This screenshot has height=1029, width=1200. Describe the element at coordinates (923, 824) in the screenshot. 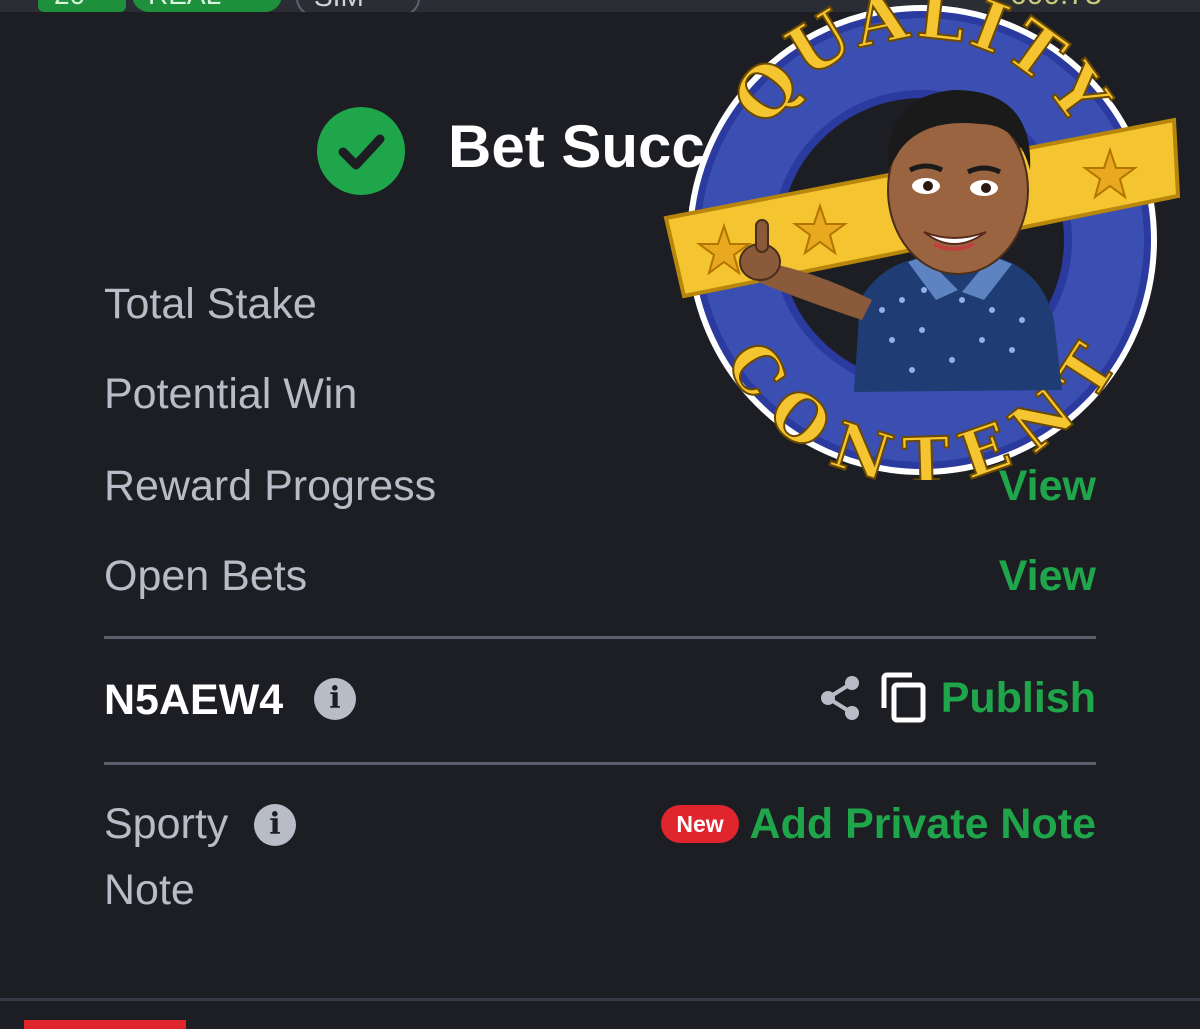

I see `add-private-note-button: Add Private Note` at that location.